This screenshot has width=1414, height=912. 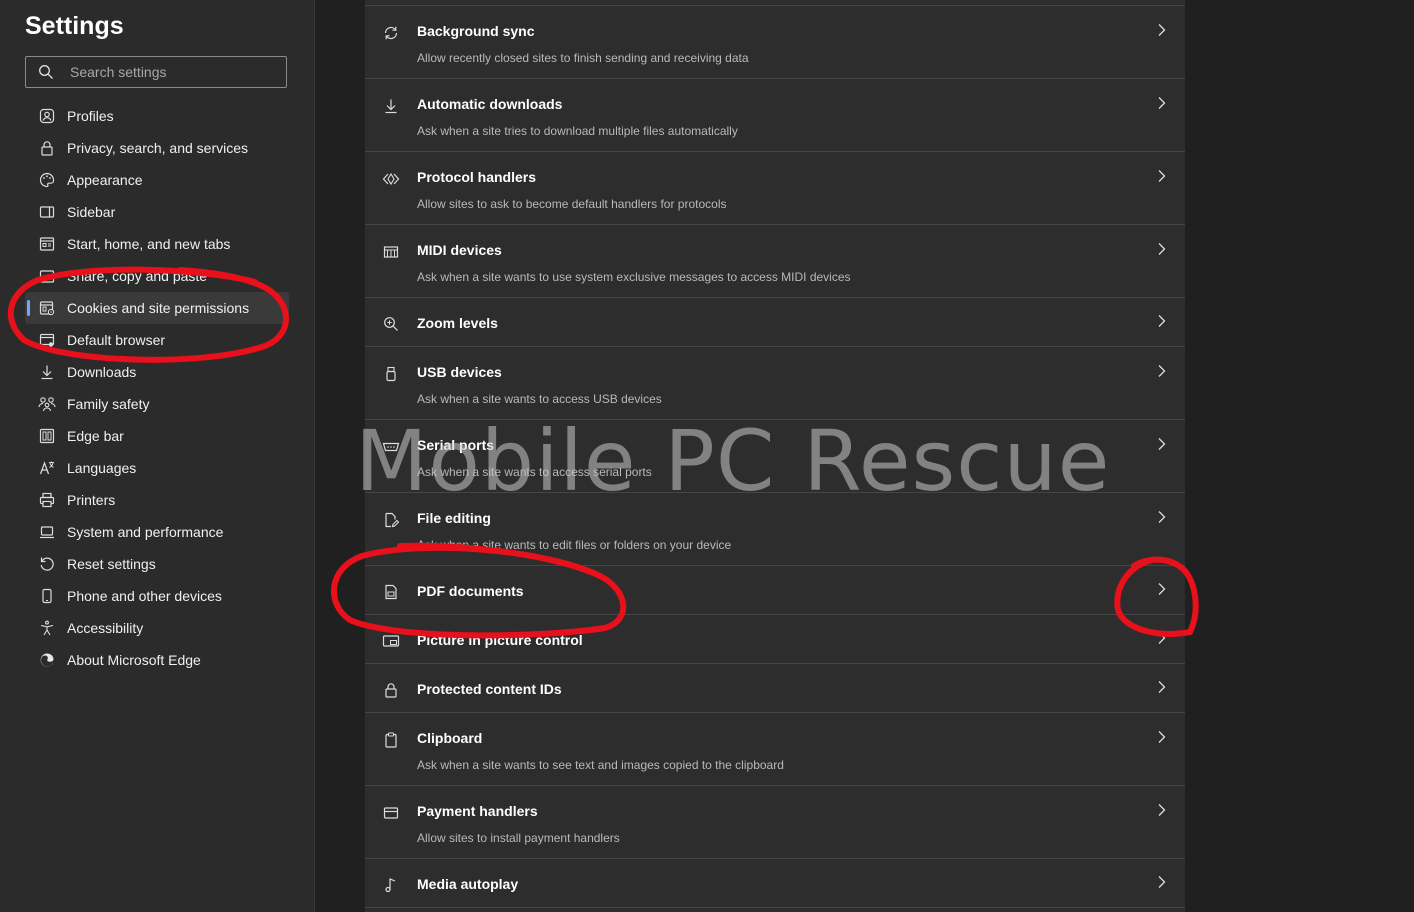 I want to click on cookies-icon, so click(x=47, y=308).